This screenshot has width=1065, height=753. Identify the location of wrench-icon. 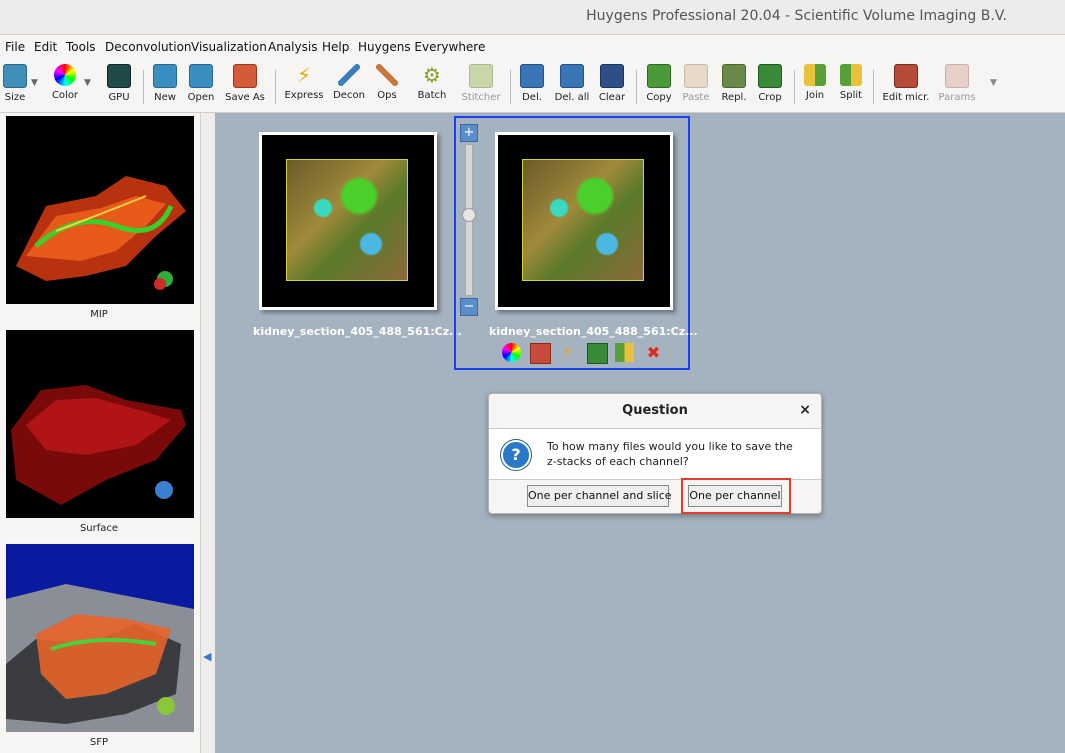
(387, 75).